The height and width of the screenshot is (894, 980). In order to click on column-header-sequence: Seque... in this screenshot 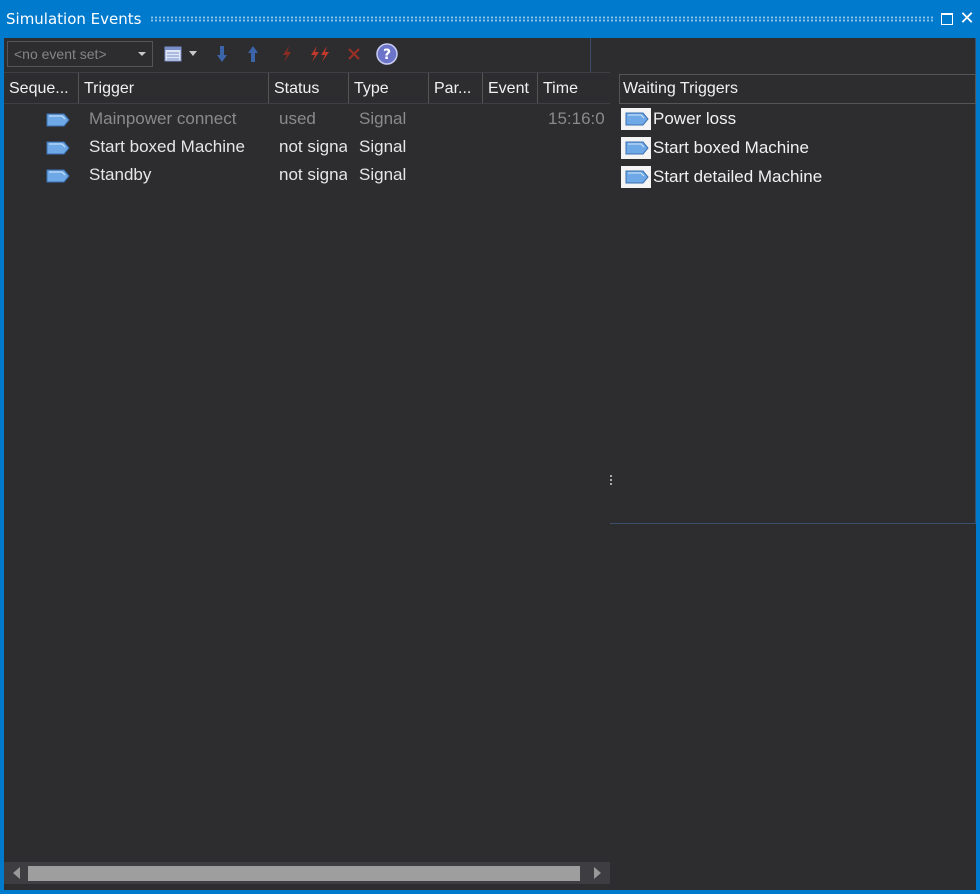, I will do `click(41, 88)`.